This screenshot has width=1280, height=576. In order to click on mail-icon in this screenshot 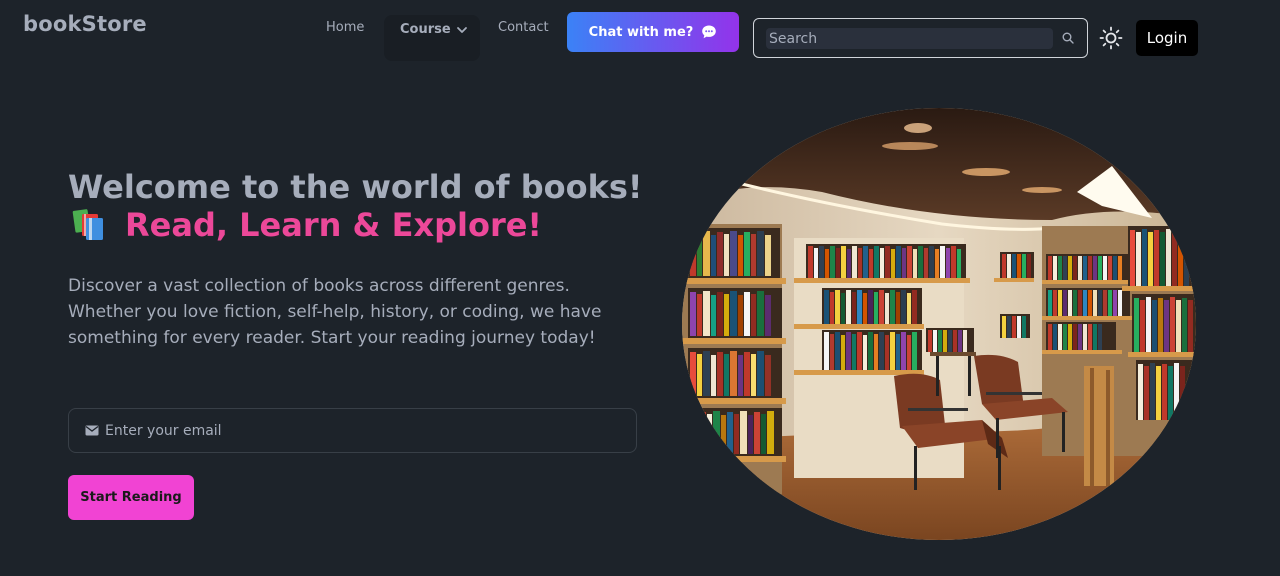, I will do `click(92, 430)`.